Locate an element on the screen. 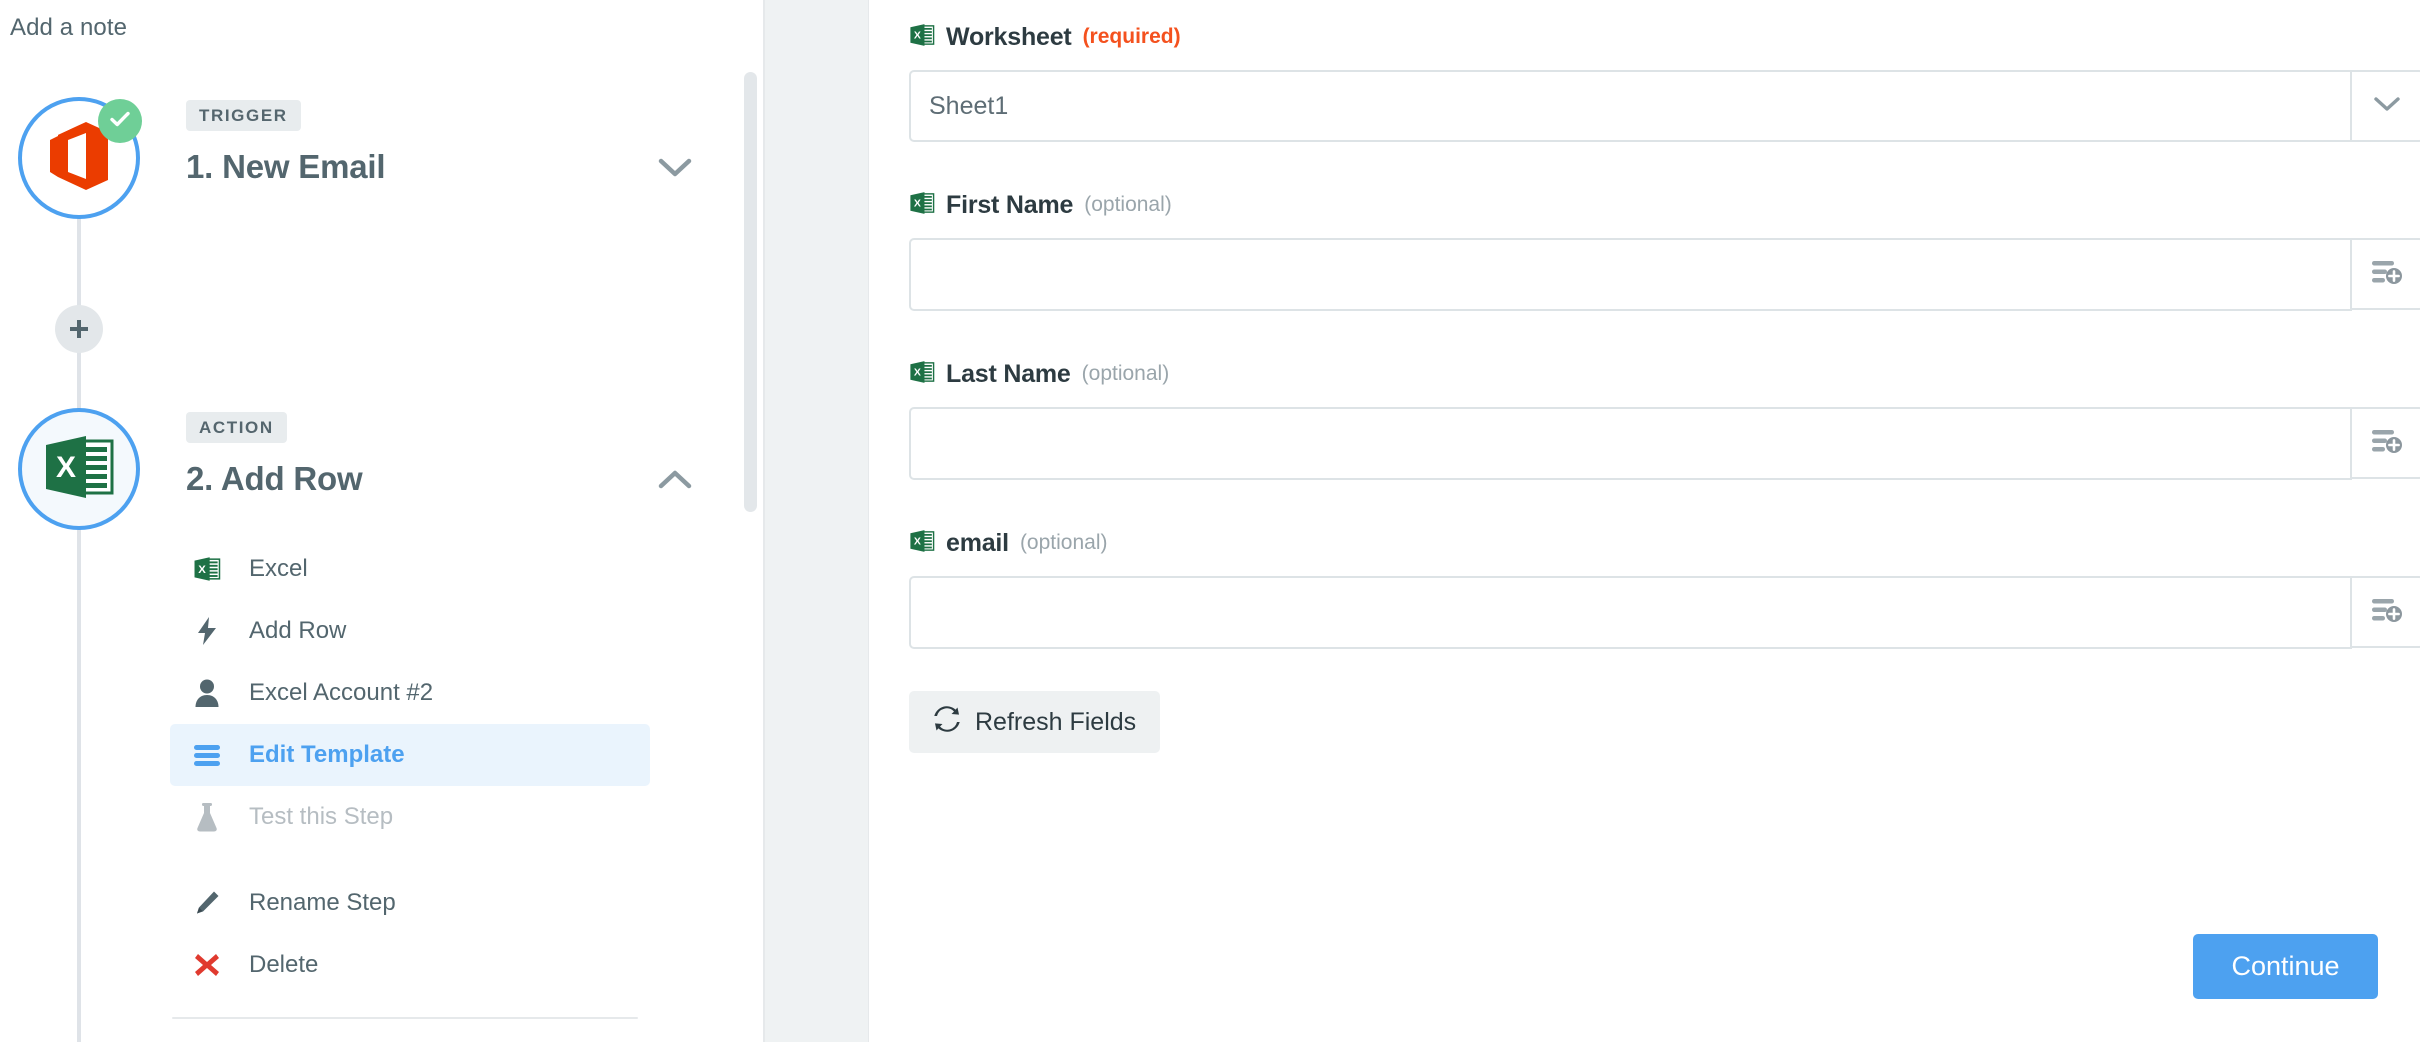 This screenshot has width=2420, height=1042. field-label: First Name is located at coordinates (1010, 204).